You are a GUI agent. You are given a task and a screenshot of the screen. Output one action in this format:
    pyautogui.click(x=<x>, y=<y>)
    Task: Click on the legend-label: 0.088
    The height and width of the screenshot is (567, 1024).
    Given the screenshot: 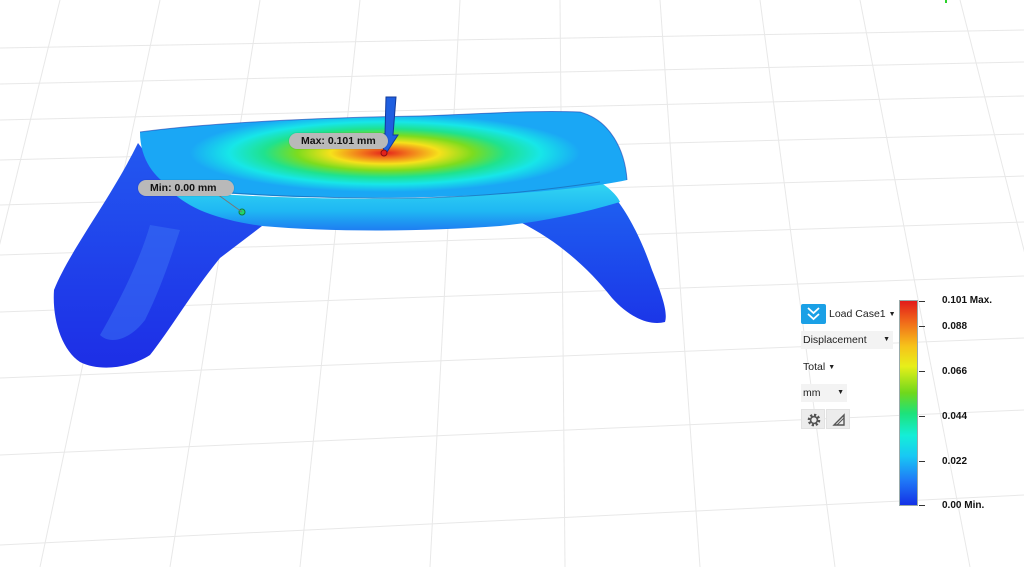 What is the action you would take?
    pyautogui.click(x=955, y=326)
    